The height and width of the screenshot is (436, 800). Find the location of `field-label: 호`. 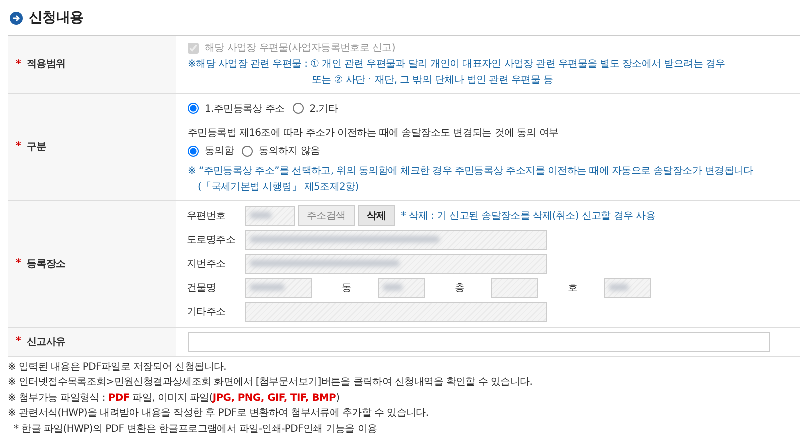

field-label: 호 is located at coordinates (573, 288).